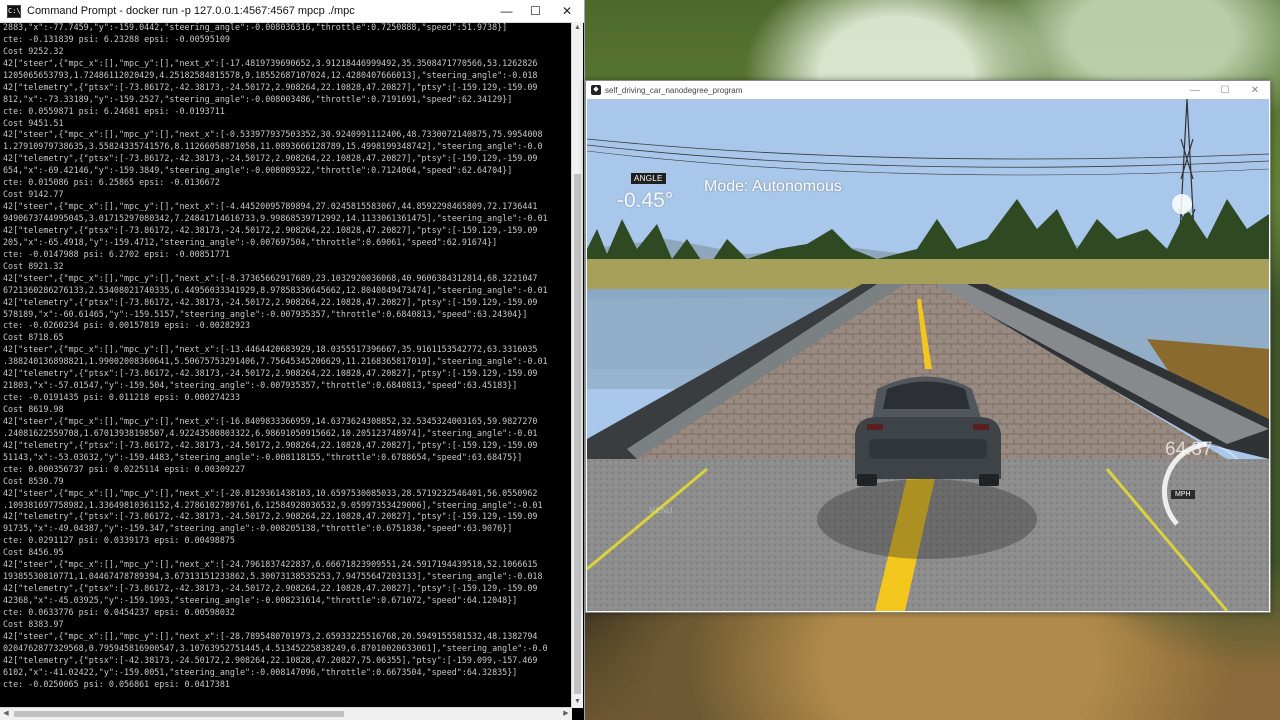 This screenshot has width=1280, height=720. What do you see at coordinates (535, 11) in the screenshot?
I see `maximize-button: ☐` at bounding box center [535, 11].